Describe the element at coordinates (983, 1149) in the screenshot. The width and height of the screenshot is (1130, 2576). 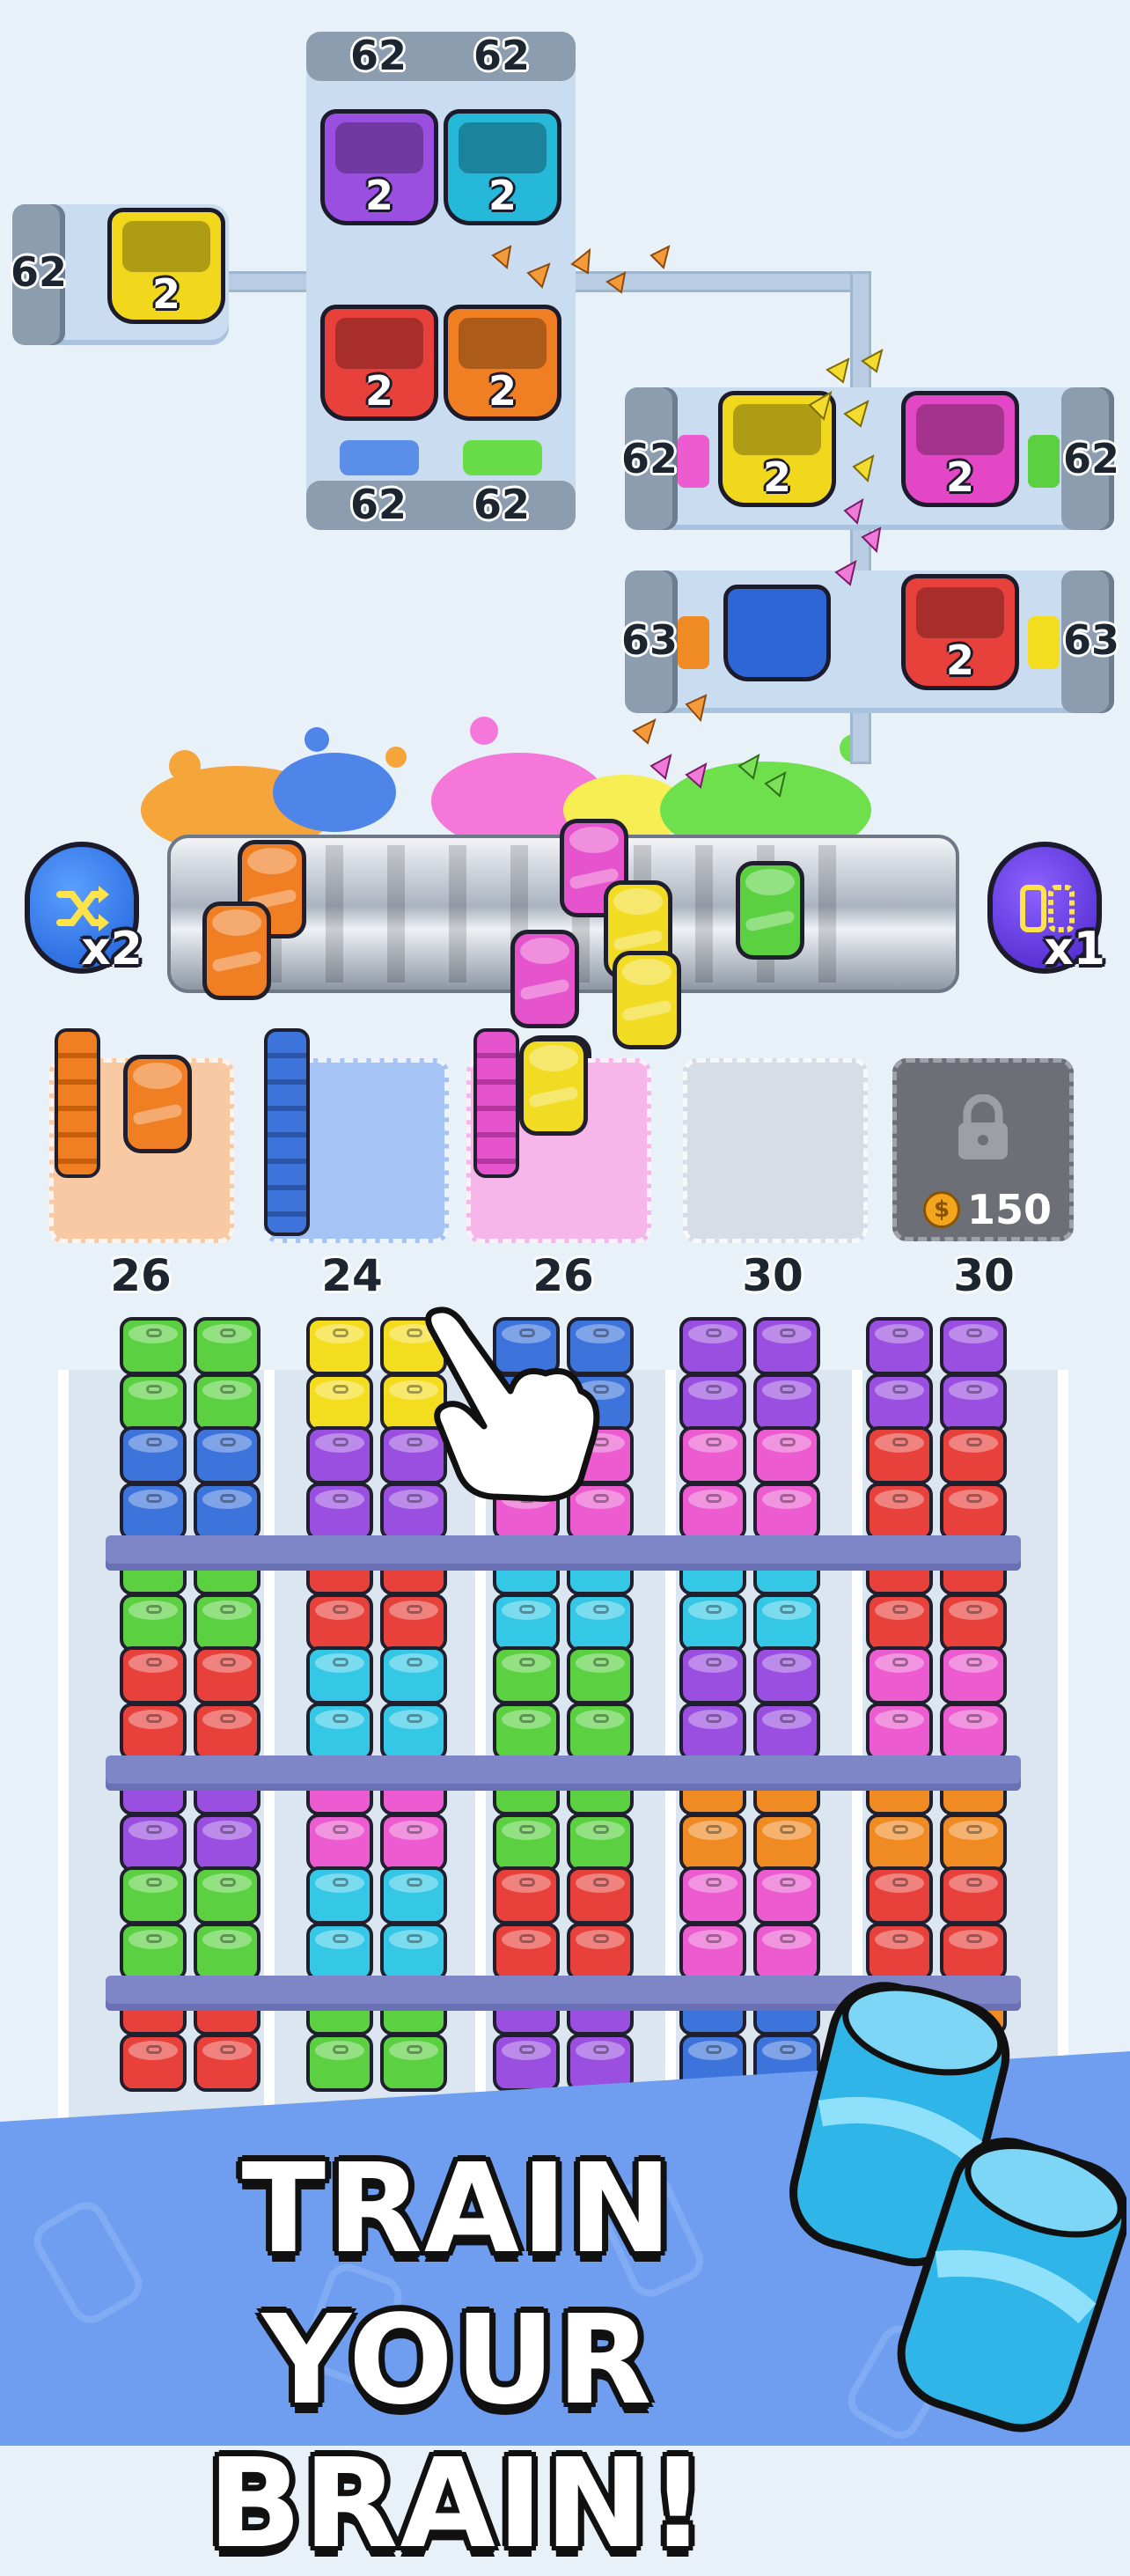
I see `locked-slot: $ 150` at that location.